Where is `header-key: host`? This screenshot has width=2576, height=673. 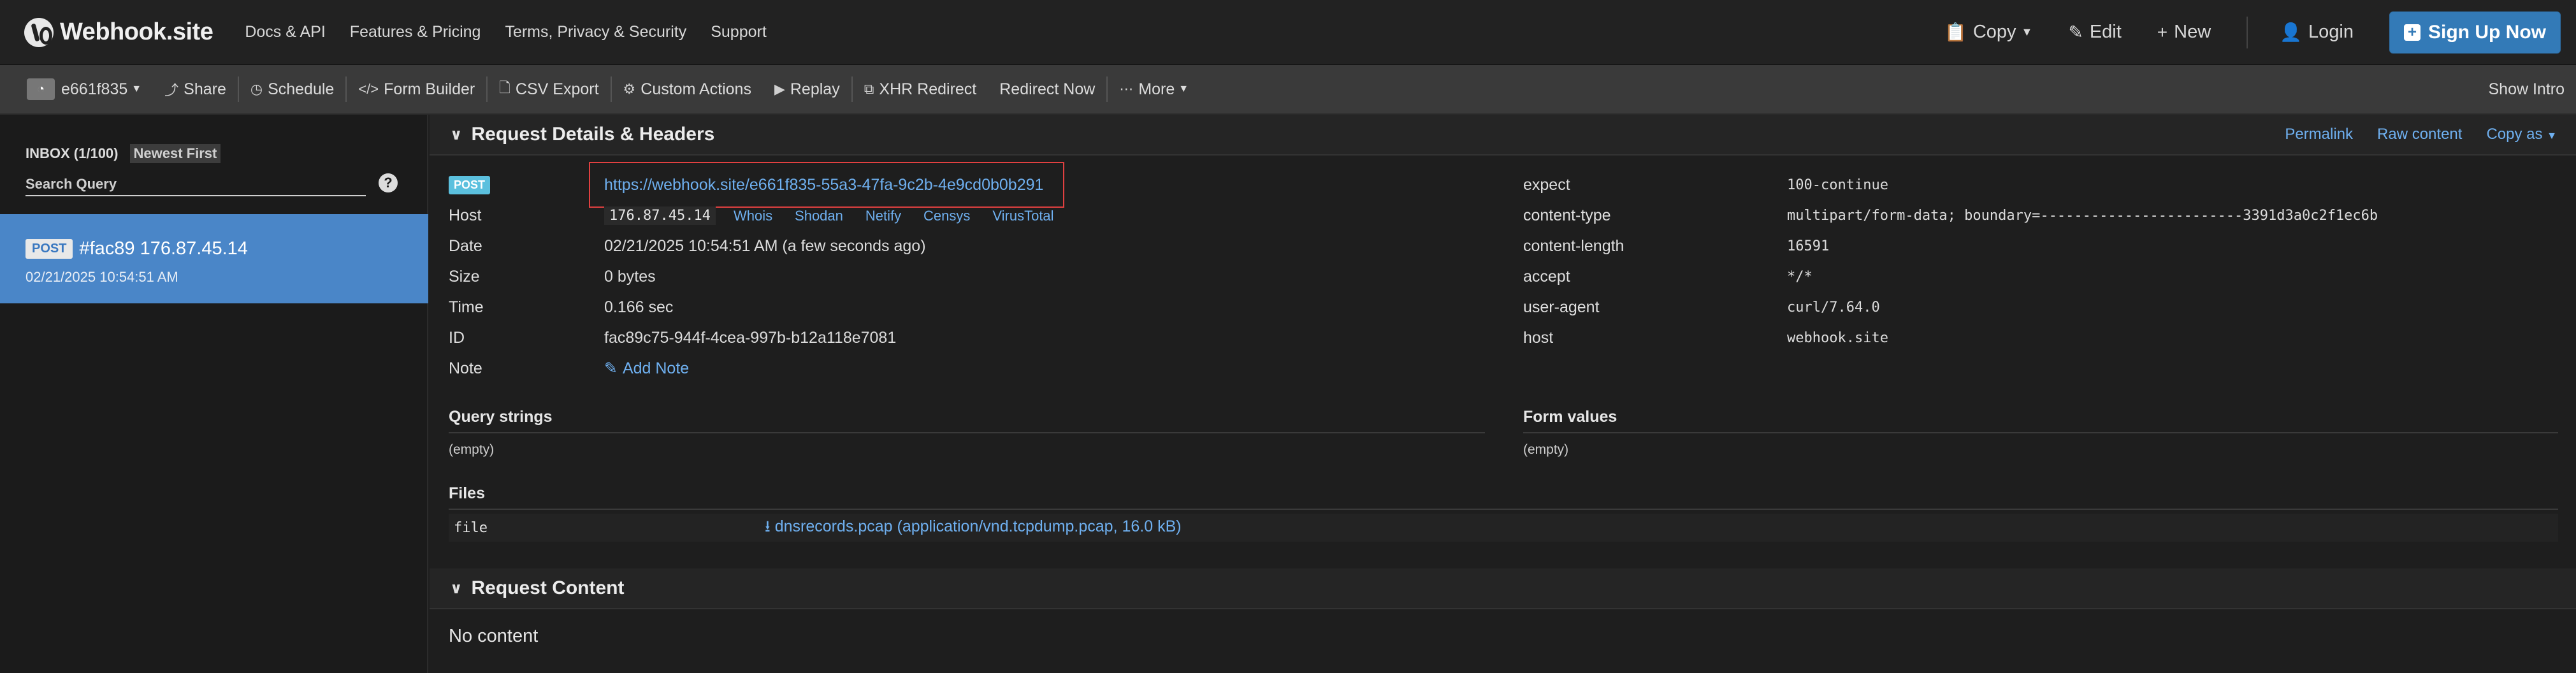
header-key: host is located at coordinates (1538, 338).